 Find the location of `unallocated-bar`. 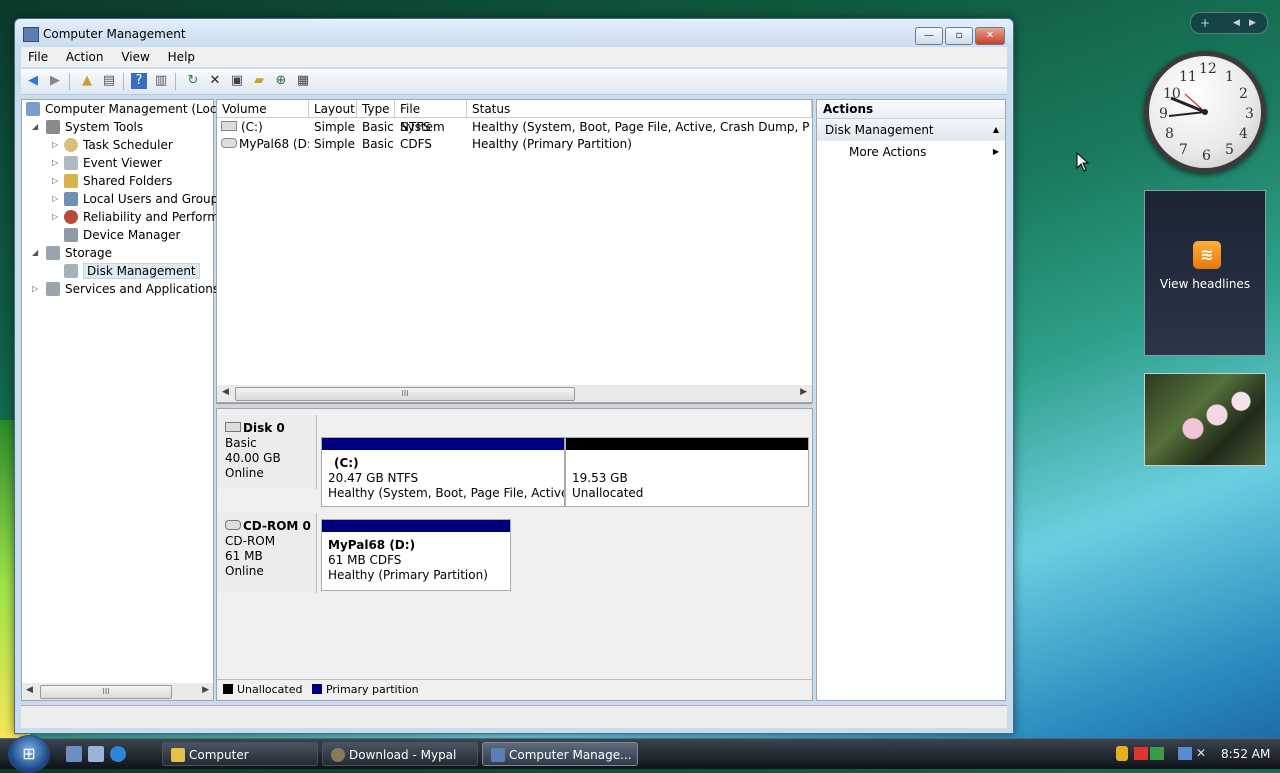

unallocated-bar is located at coordinates (687, 444).